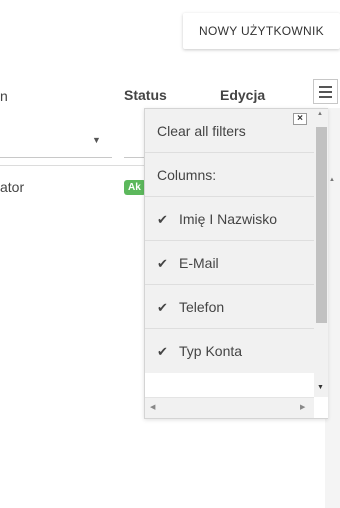 This screenshot has height=508, width=340. I want to click on grid-menu-button, so click(325, 91).